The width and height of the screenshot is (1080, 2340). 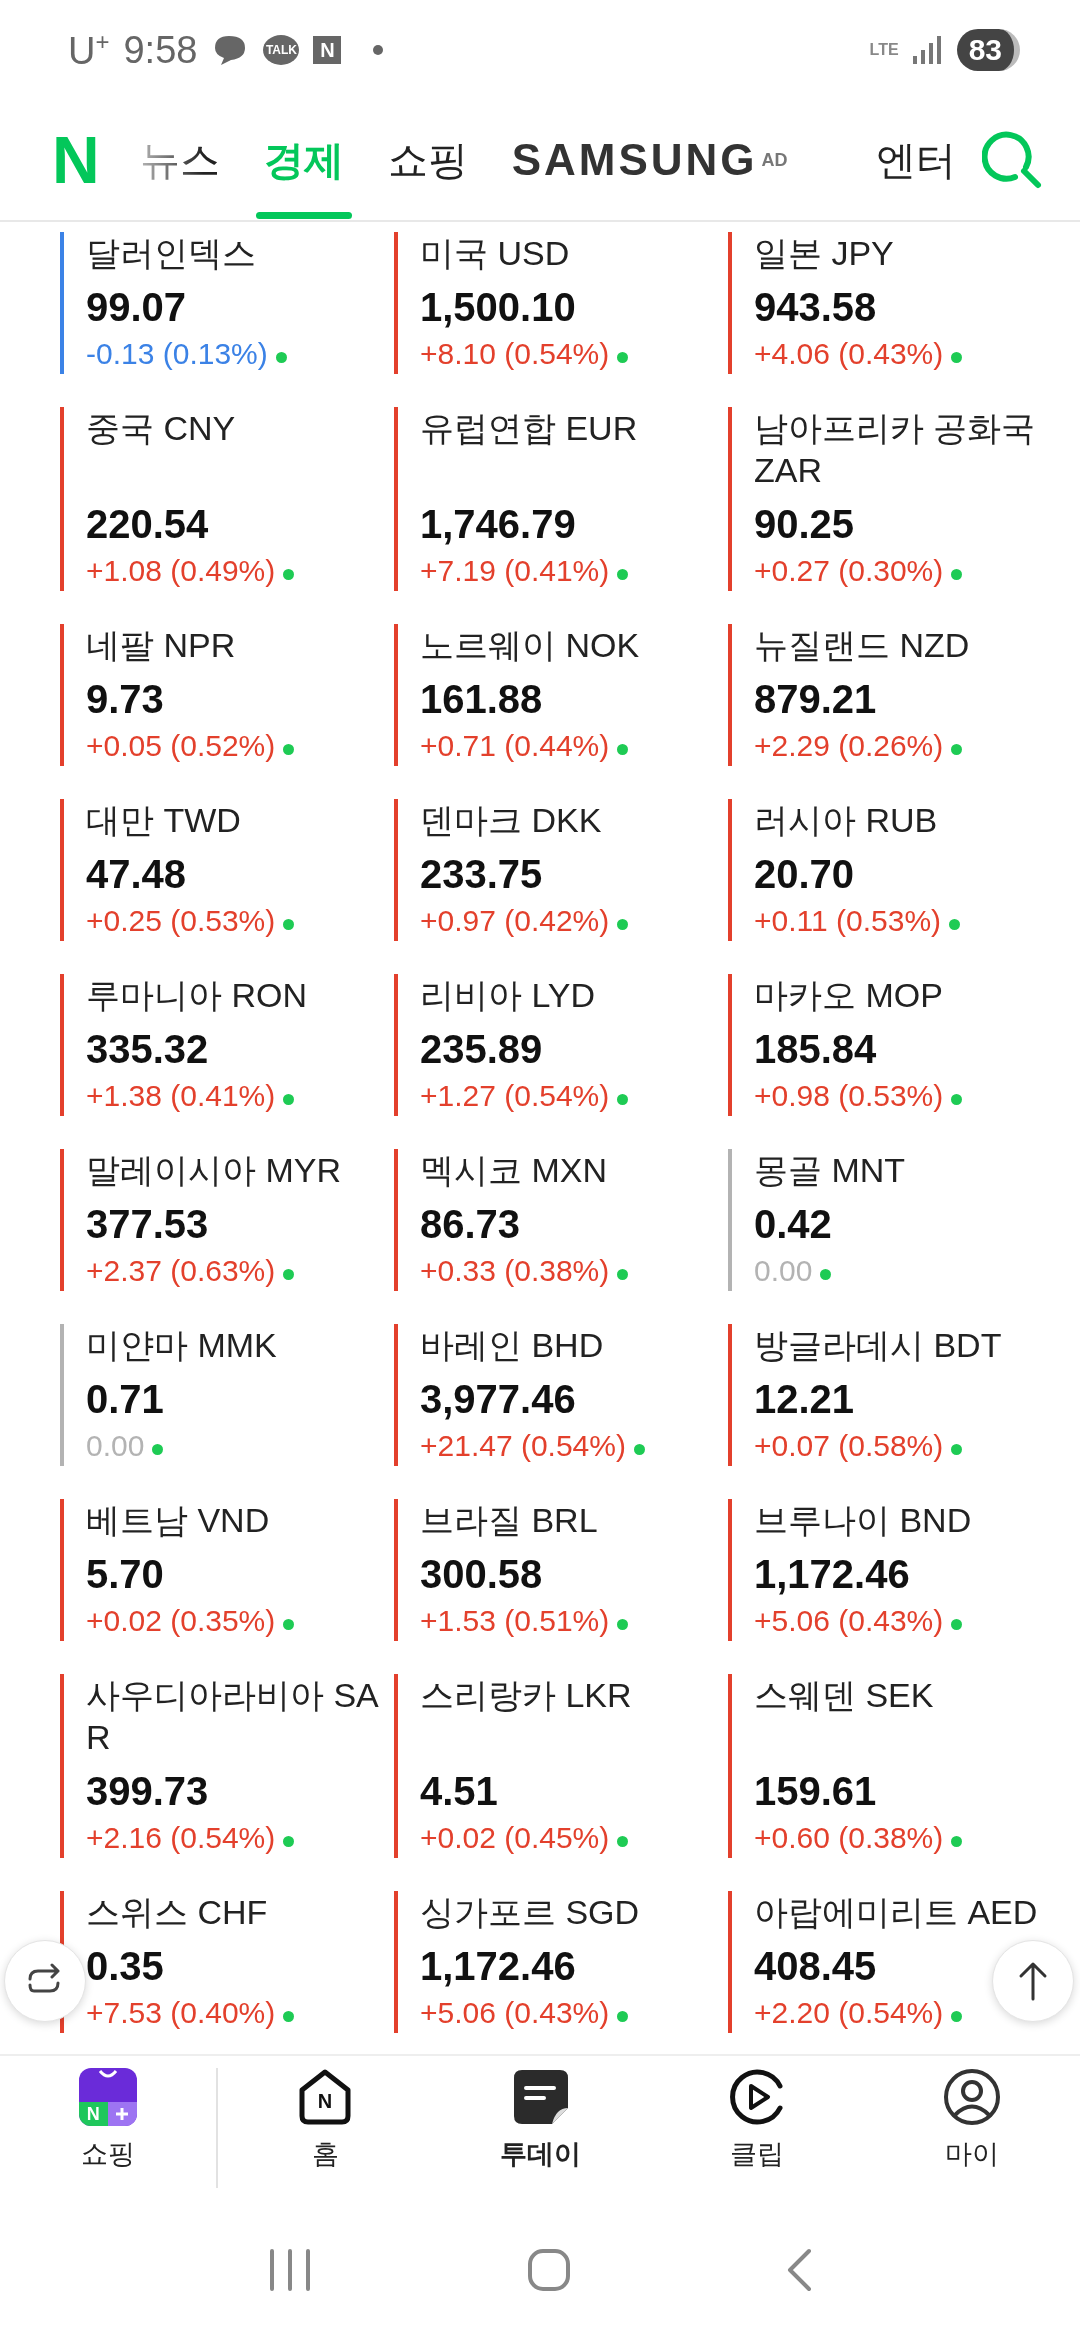 What do you see at coordinates (214, 1170) in the screenshot?
I see `currency-name: 말레이시아 MYR` at bounding box center [214, 1170].